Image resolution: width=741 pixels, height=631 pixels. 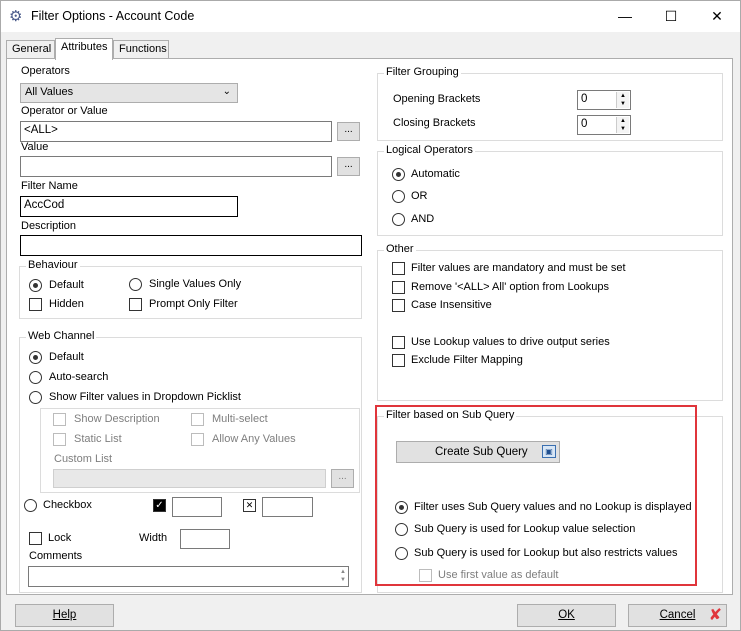 I want to click on sub-query-highlight-box, so click(x=536, y=495).